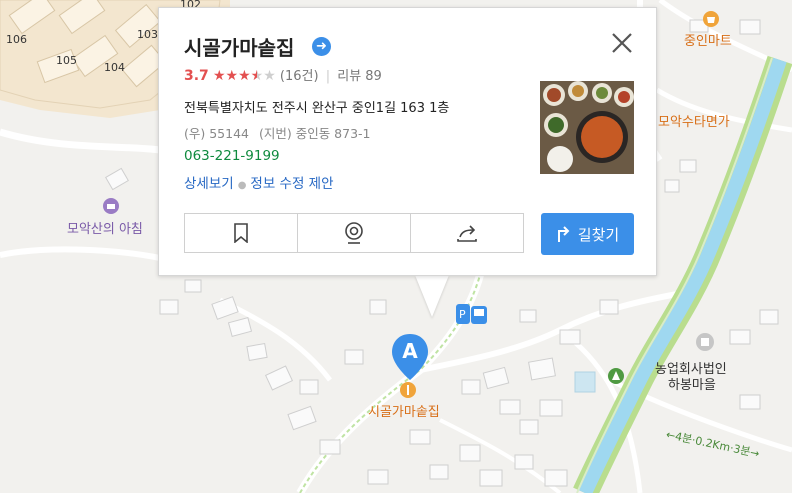 This screenshot has height=493, width=792. Describe the element at coordinates (472, 314) in the screenshot. I see `bus-stop-icon: P` at that location.